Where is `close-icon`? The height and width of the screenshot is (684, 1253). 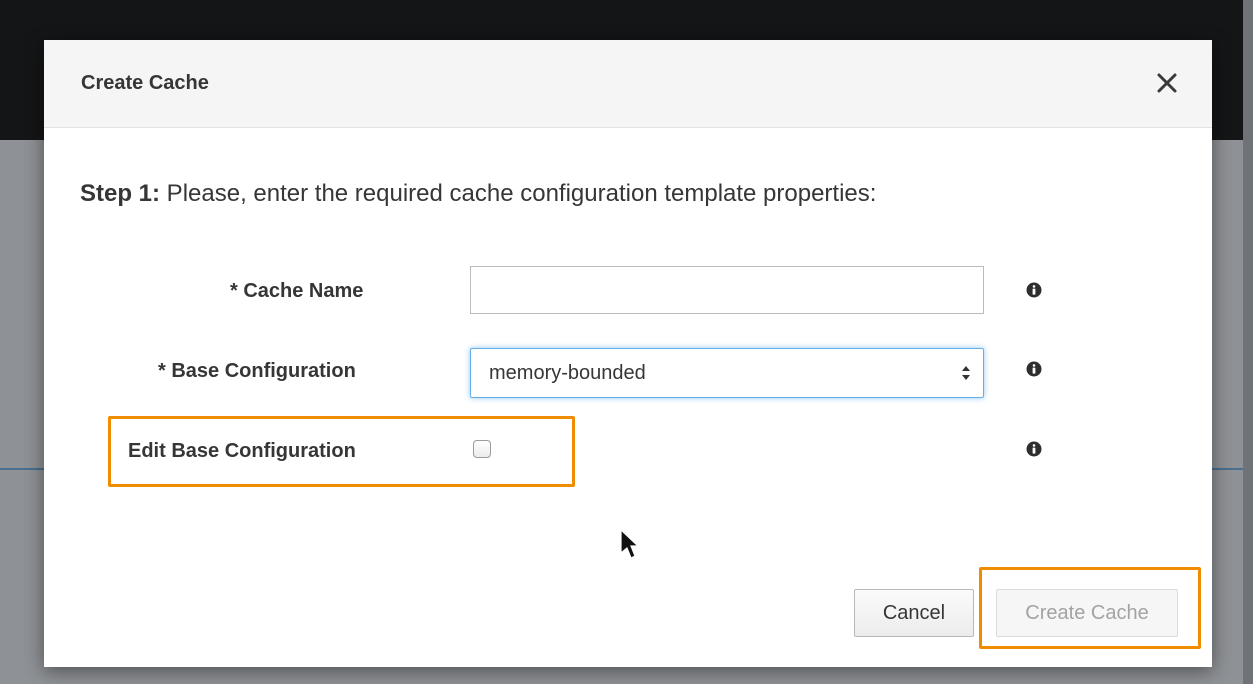 close-icon is located at coordinates (1167, 83).